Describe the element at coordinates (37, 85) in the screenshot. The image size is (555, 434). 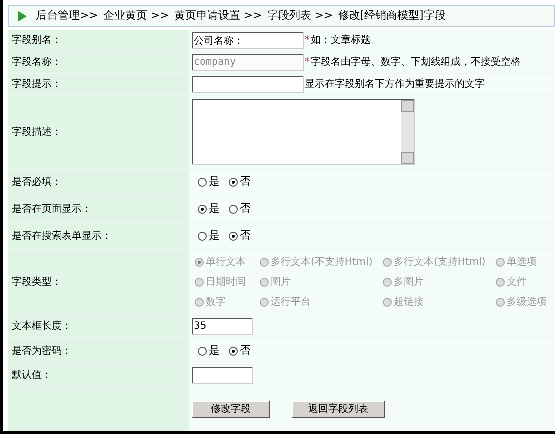
I see `field-label: 字段提示：` at that location.